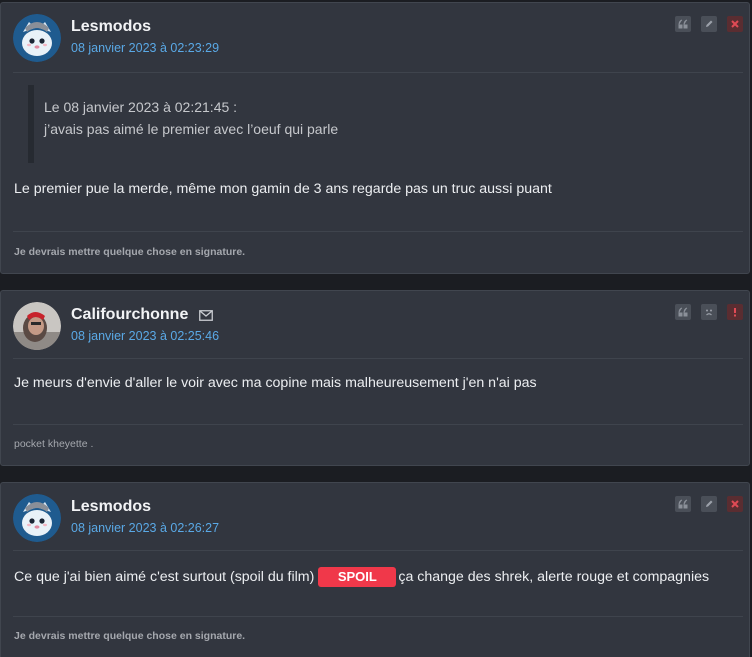  I want to click on post-date: 08 janvier 2023 à 02:25:46, so click(145, 336).